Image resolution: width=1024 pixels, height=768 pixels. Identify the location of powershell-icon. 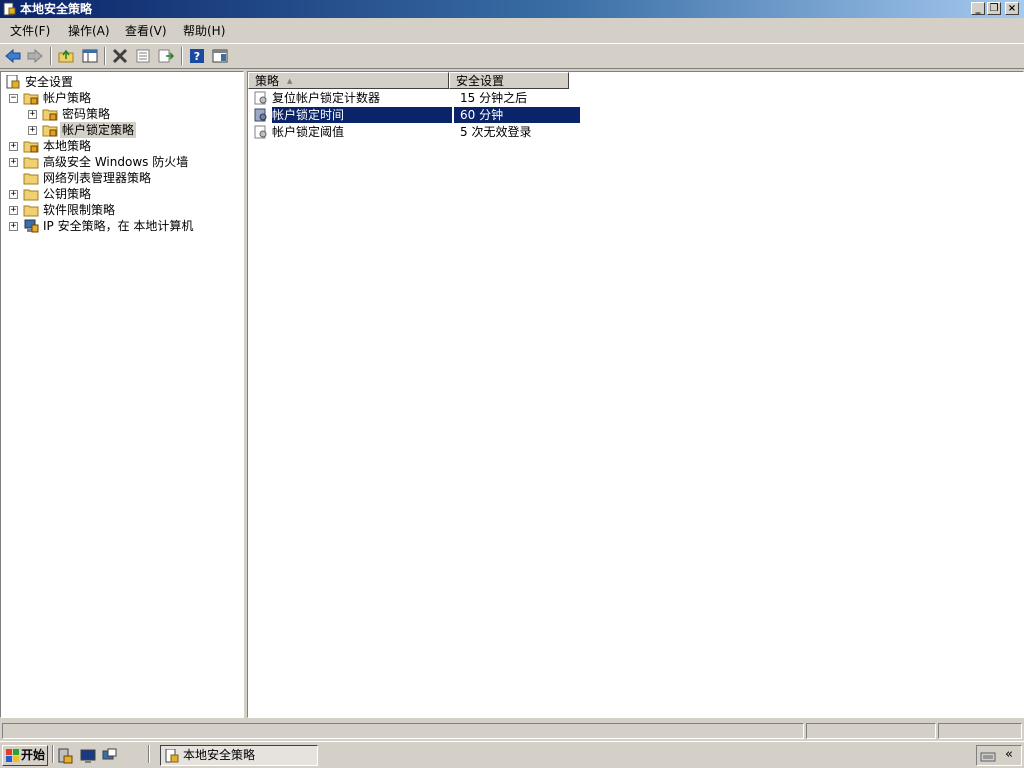
(88, 756).